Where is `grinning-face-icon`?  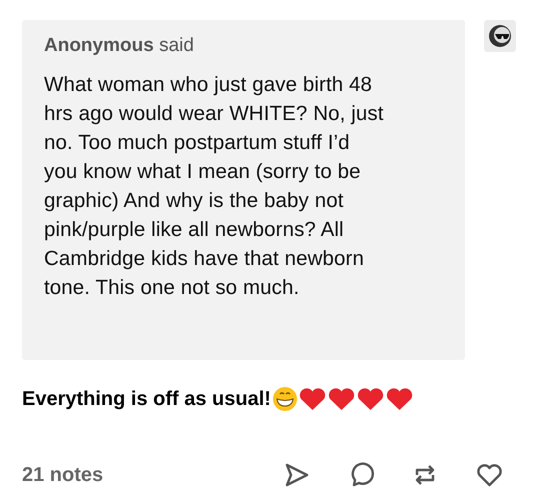 grinning-face-icon is located at coordinates (285, 399).